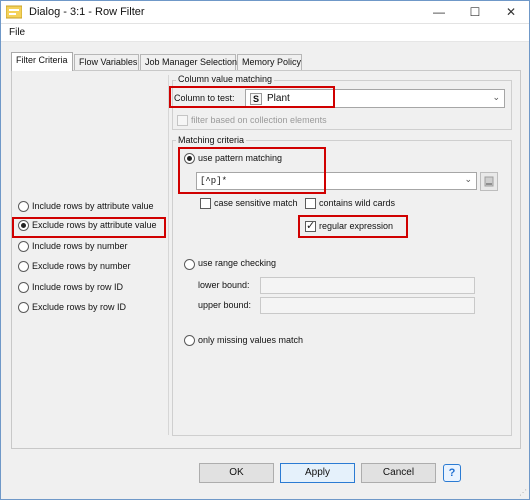 The height and width of the screenshot is (500, 530). Describe the element at coordinates (439, 12) in the screenshot. I see `minimize-button: —` at that location.